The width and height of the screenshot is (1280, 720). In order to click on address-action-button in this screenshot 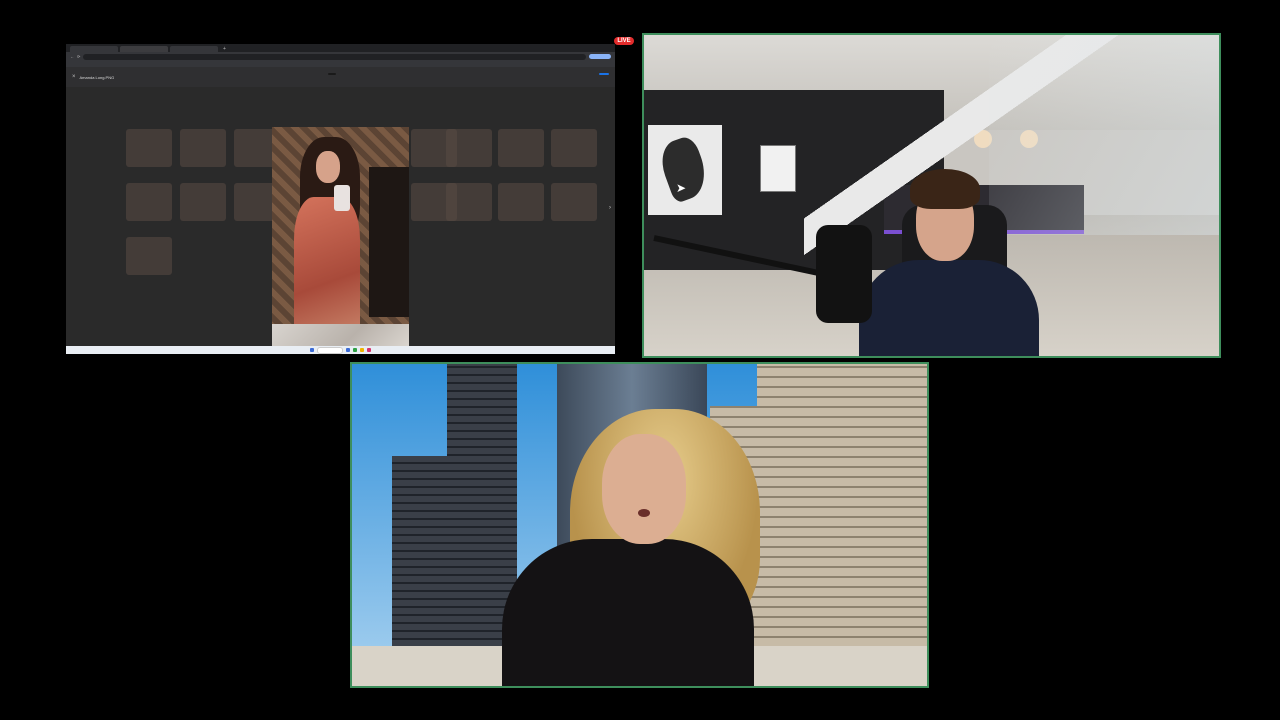, I will do `click(600, 56)`.